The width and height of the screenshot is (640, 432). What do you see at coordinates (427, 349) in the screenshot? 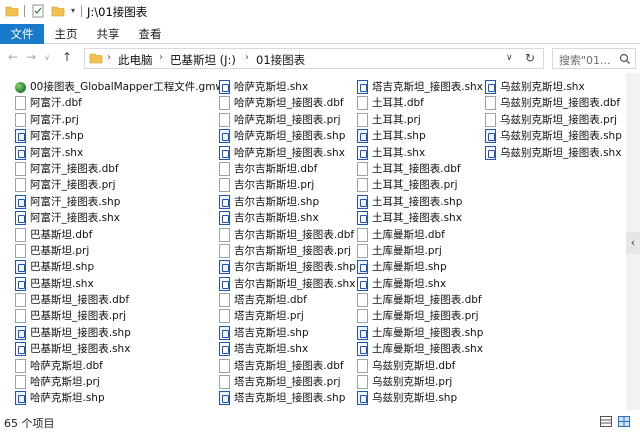
I see `file-name: 土库曼斯坦_接图表.shx` at bounding box center [427, 349].